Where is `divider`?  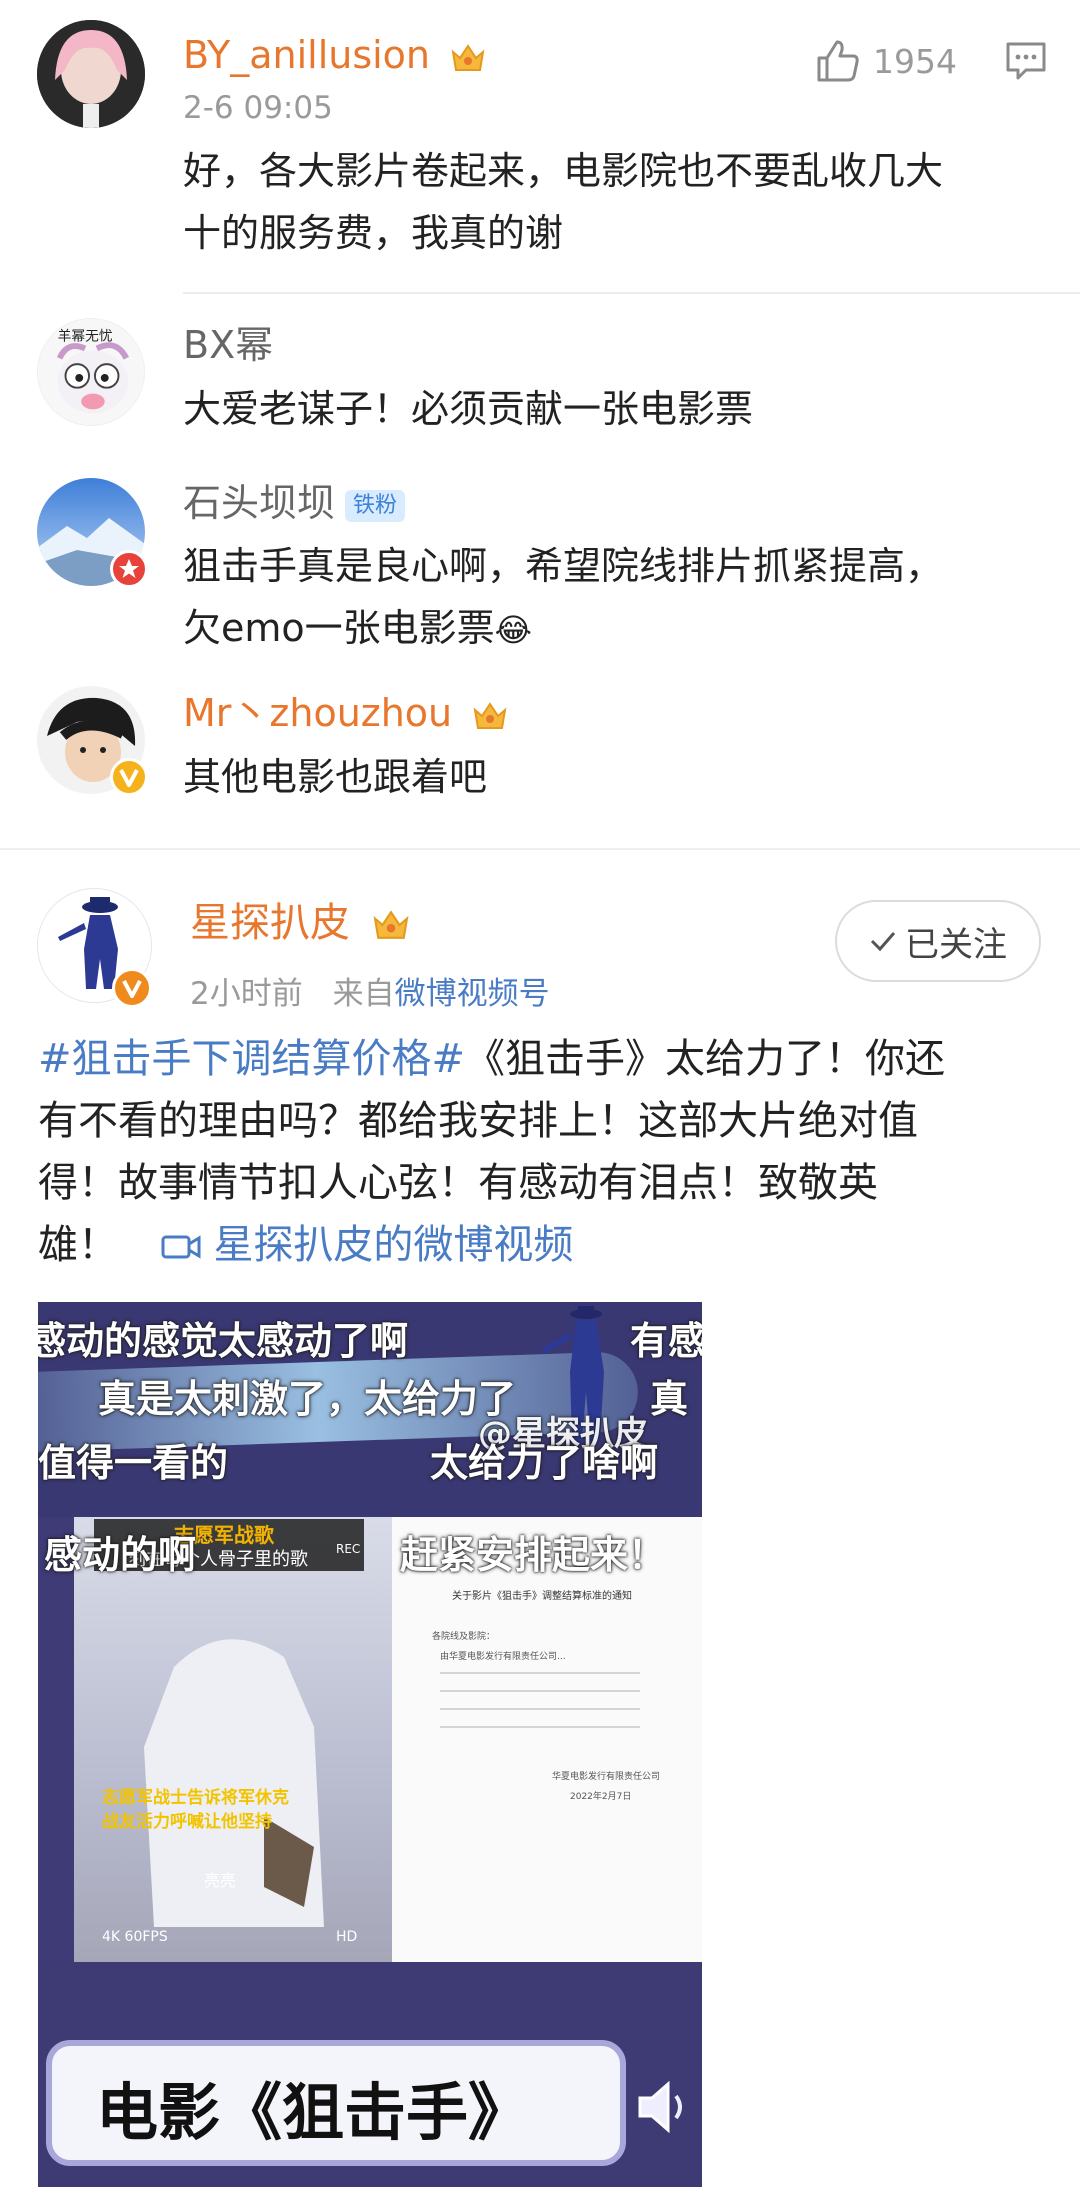 divider is located at coordinates (631, 293).